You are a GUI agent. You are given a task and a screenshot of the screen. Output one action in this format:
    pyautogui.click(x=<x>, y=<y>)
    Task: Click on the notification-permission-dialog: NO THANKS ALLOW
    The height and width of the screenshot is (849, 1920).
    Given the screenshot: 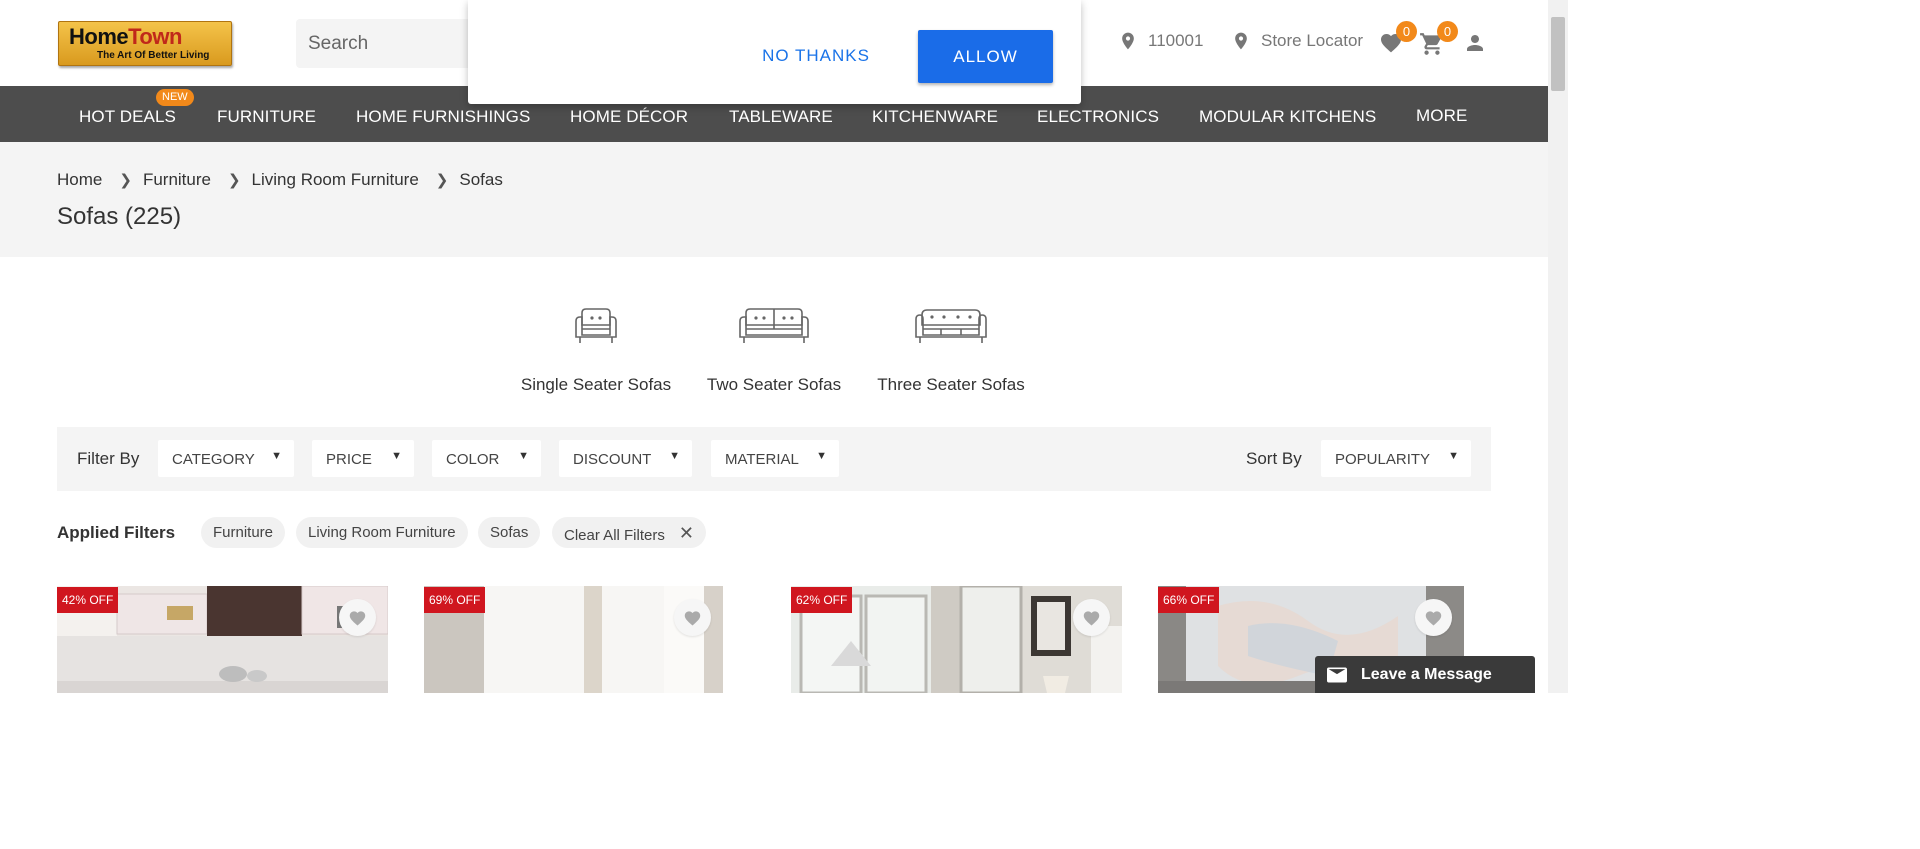 What is the action you would take?
    pyautogui.click(x=774, y=52)
    